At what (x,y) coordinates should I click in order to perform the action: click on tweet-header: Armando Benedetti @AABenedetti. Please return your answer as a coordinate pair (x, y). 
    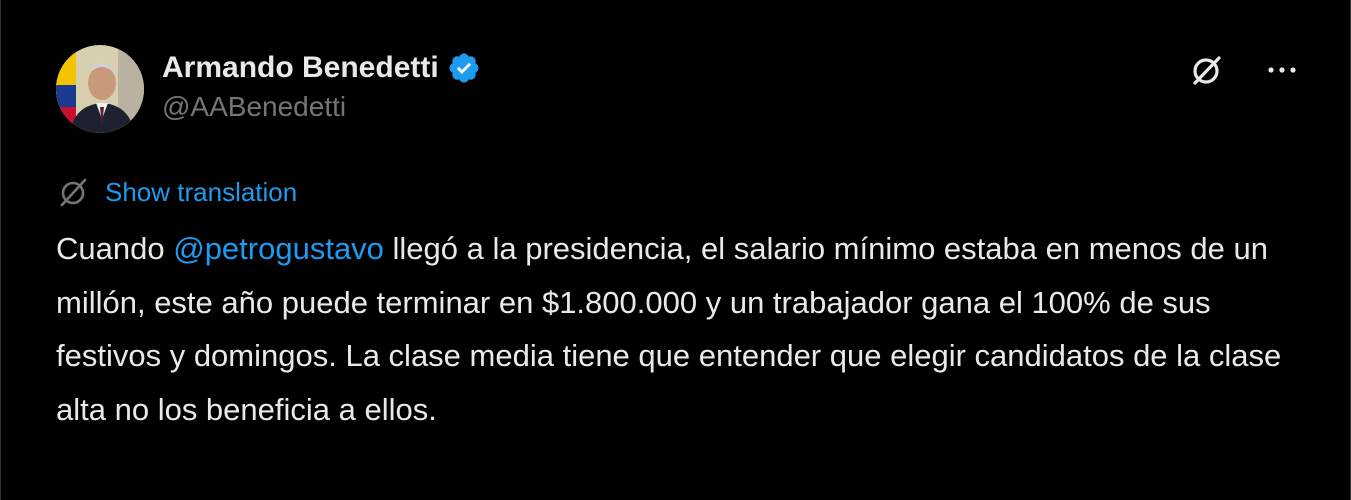
    Looking at the image, I should click on (268, 89).